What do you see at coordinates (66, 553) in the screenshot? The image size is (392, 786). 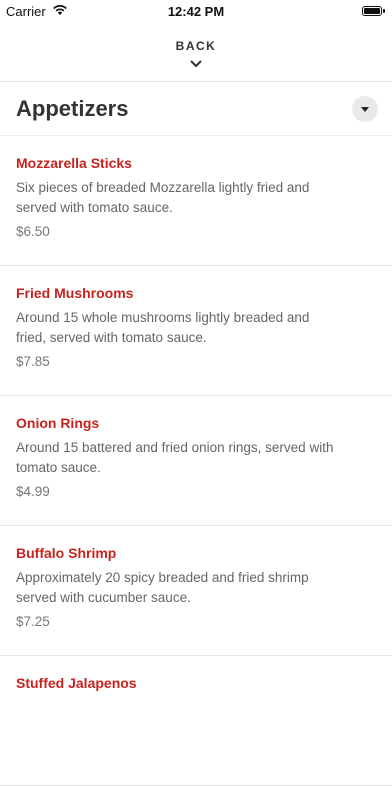 I see `item-name: Buffalo Shrimp` at bounding box center [66, 553].